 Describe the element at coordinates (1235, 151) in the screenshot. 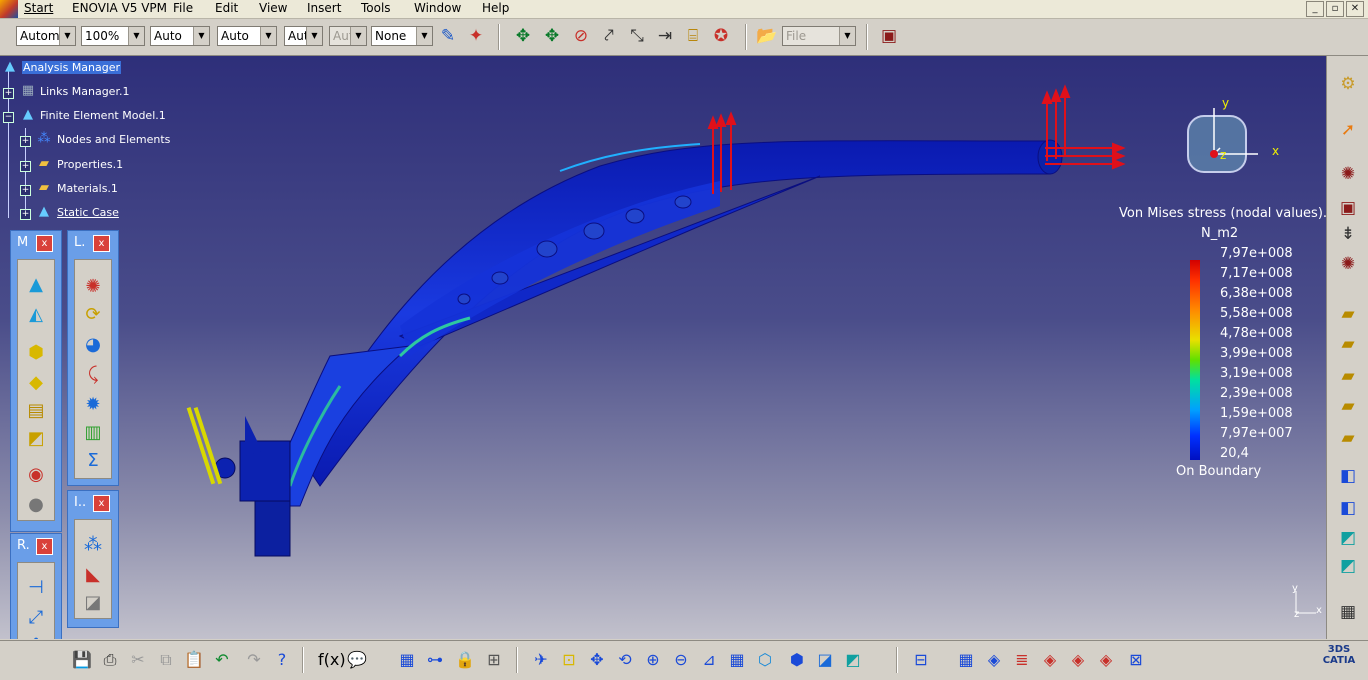

I see `compass-widget: y x z` at that location.